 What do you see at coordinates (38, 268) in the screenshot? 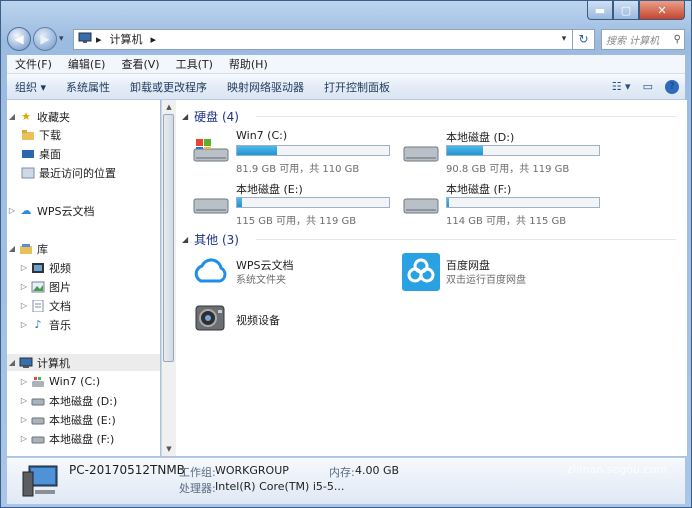
I see `video-library-icon` at bounding box center [38, 268].